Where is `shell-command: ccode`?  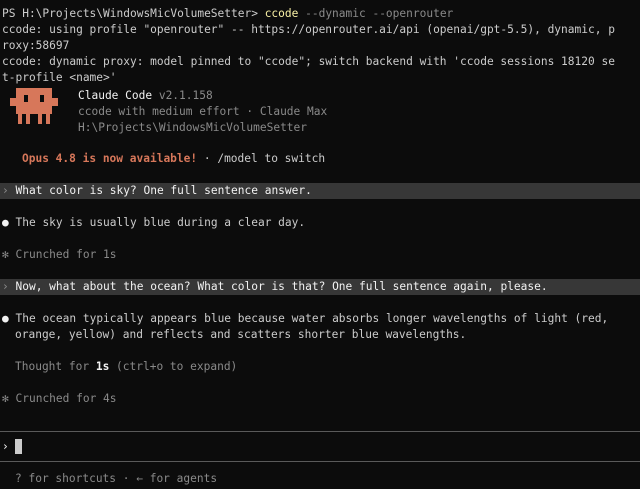
shell-command: ccode is located at coordinates (281, 13).